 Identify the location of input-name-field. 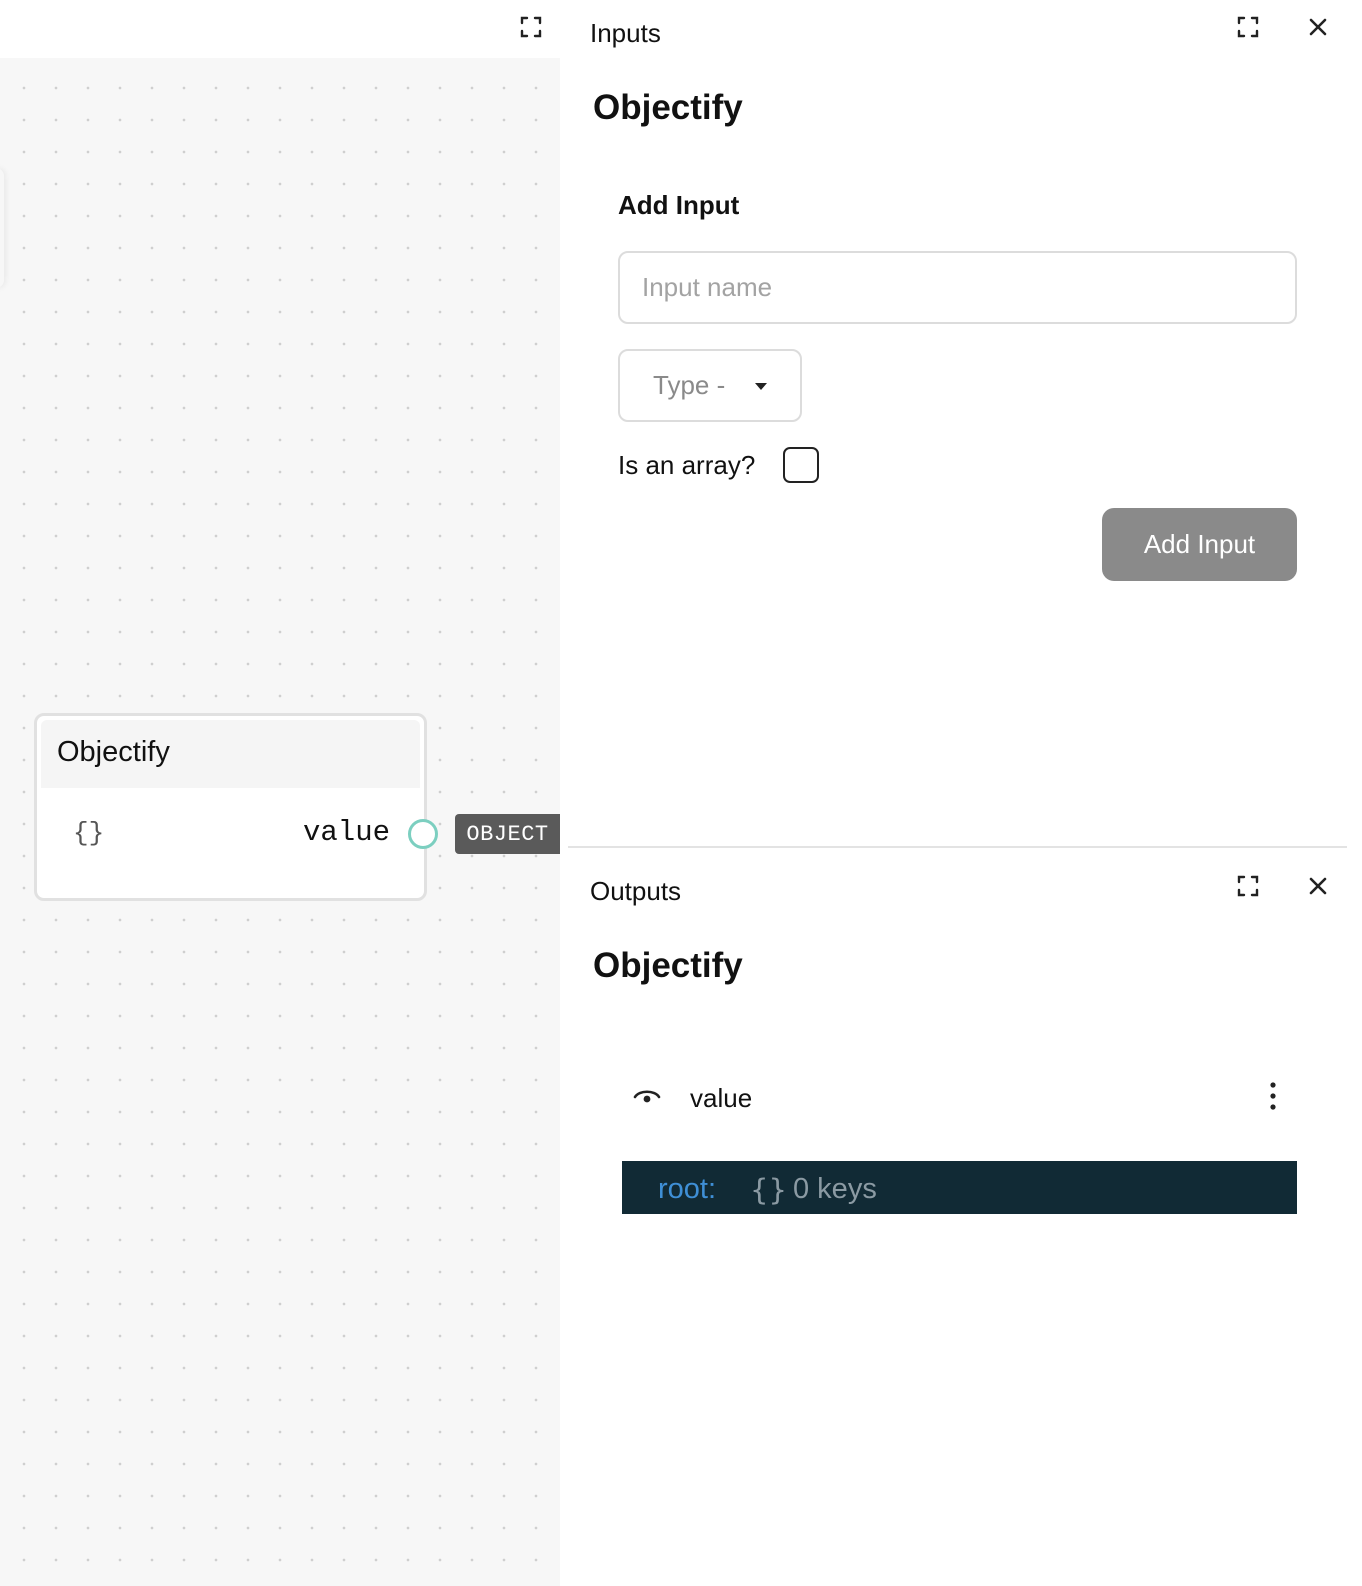
(957, 287).